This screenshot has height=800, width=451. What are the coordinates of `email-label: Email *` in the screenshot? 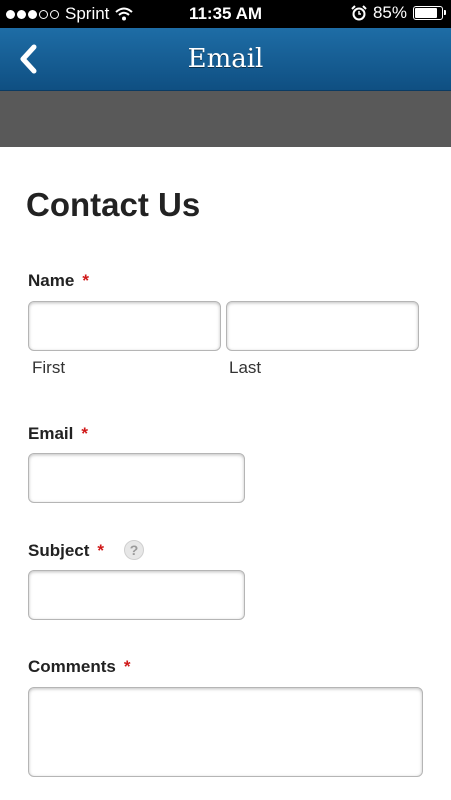 It's located at (58, 434).